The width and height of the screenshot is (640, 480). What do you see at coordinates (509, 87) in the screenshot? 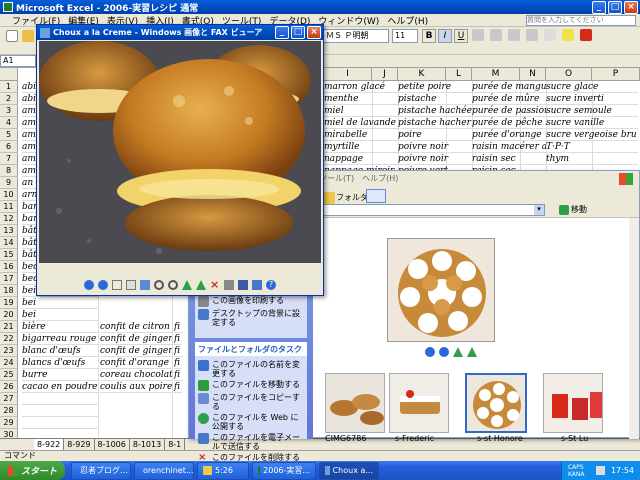
I see `table-cell: purée de mangue` at bounding box center [509, 87].